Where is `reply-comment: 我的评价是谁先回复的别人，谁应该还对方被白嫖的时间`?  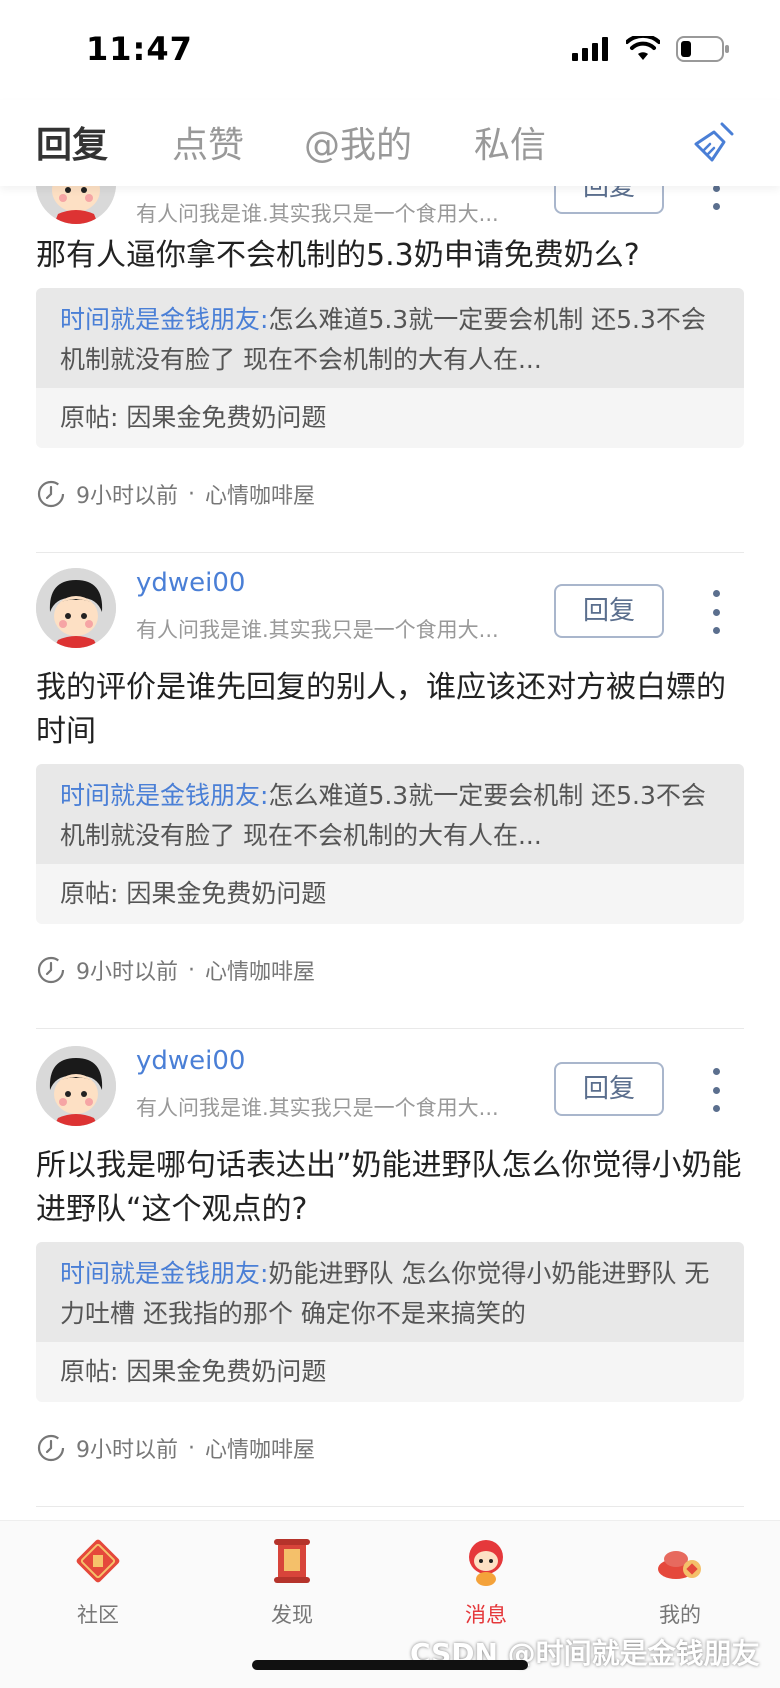
reply-comment: 我的评价是谁先回复的别人，谁应该还对方被白嫖的时间 is located at coordinates (381, 709).